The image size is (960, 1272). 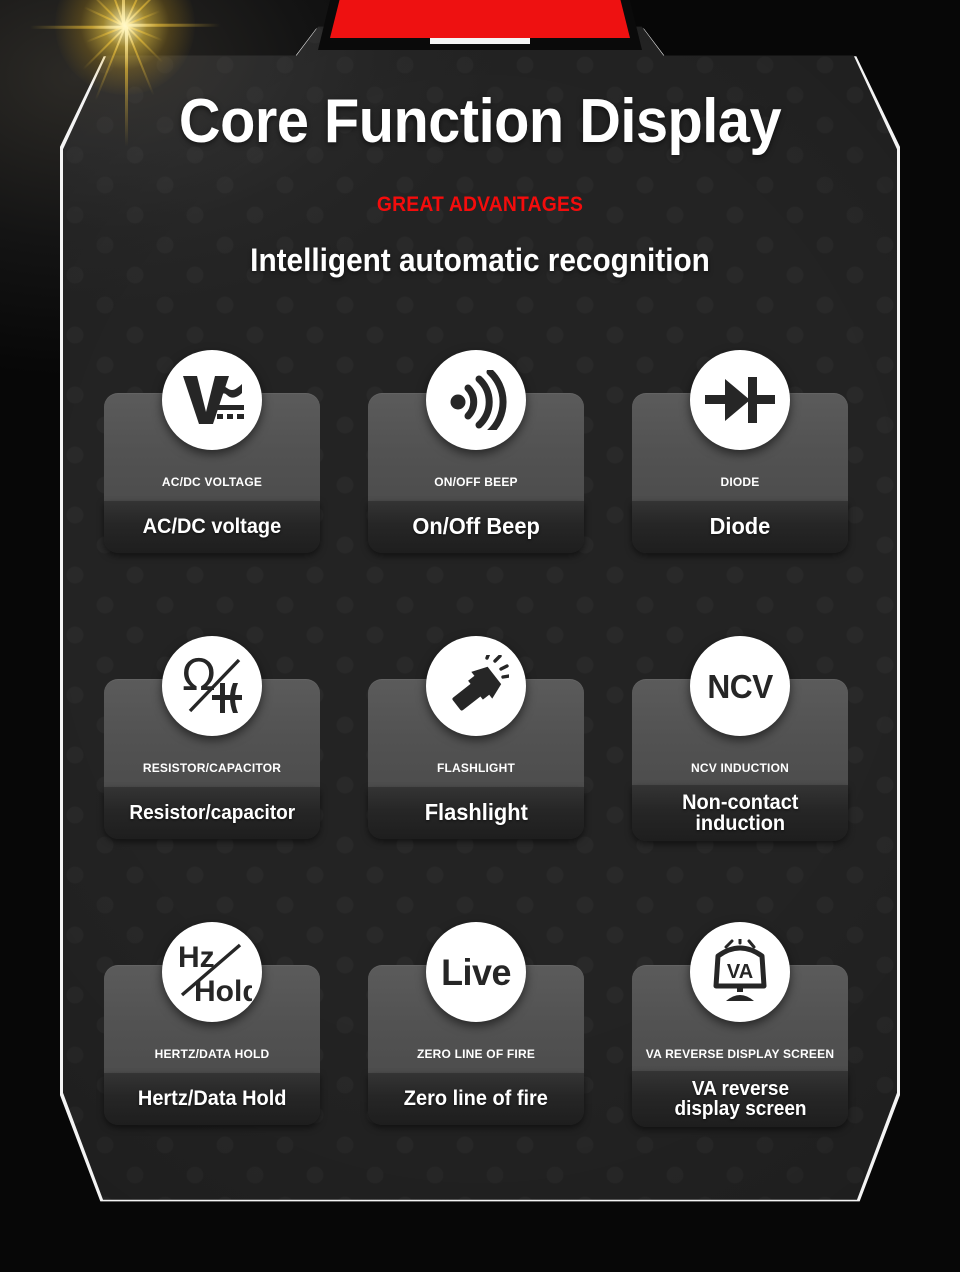 I want to click on card-label-bar: AC/DC voltage, so click(x=212, y=527).